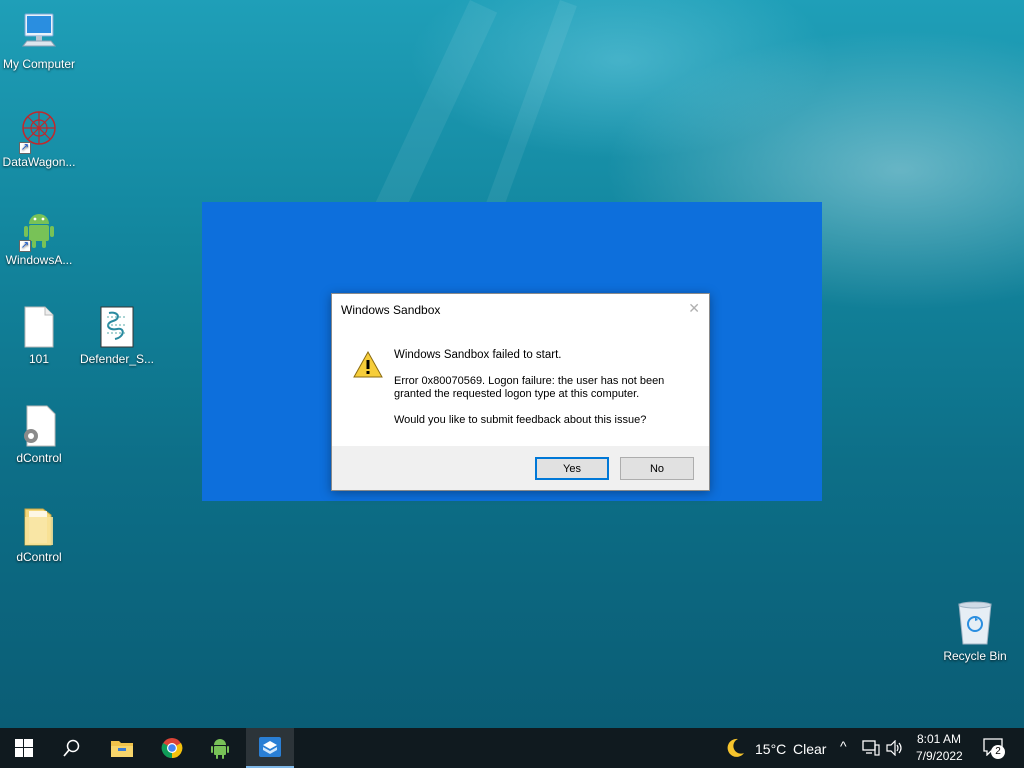 This screenshot has width=1024, height=768. I want to click on dialog-heading: Windows Sandbox failed to start., so click(478, 355).